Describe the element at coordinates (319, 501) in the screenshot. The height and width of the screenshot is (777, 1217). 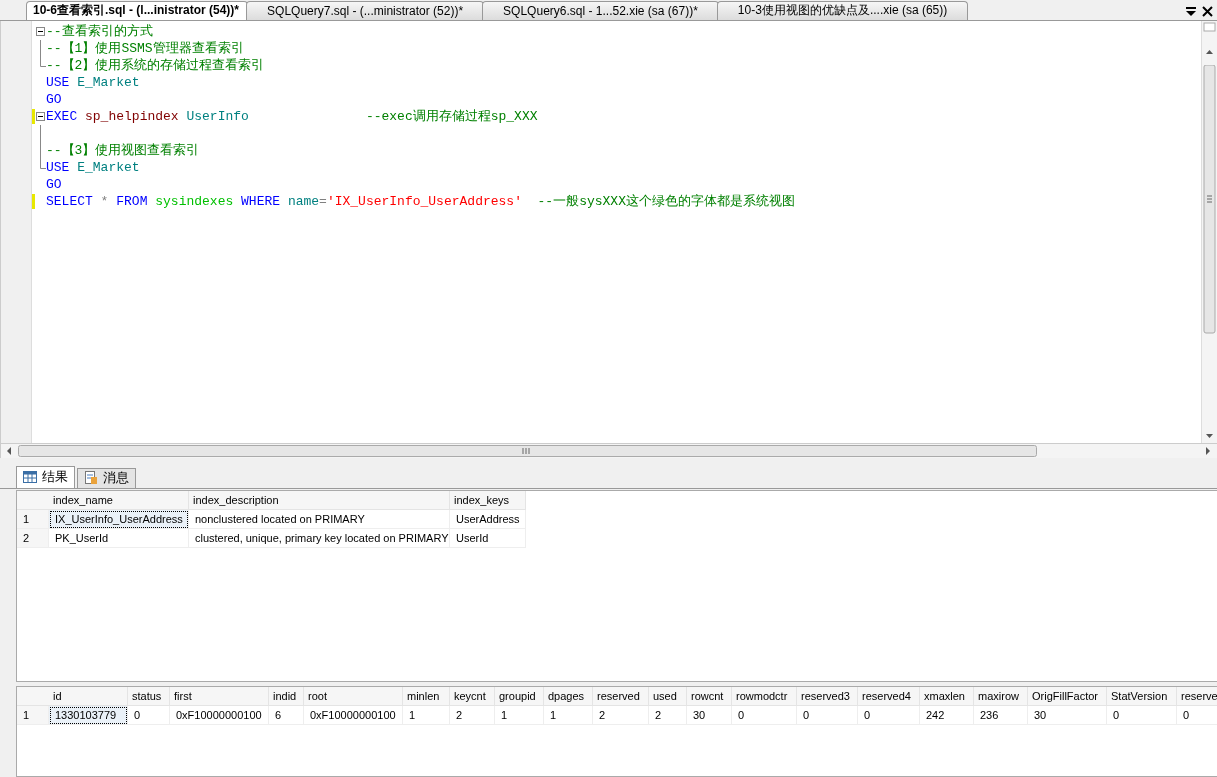
I see `column-header: index_description` at that location.